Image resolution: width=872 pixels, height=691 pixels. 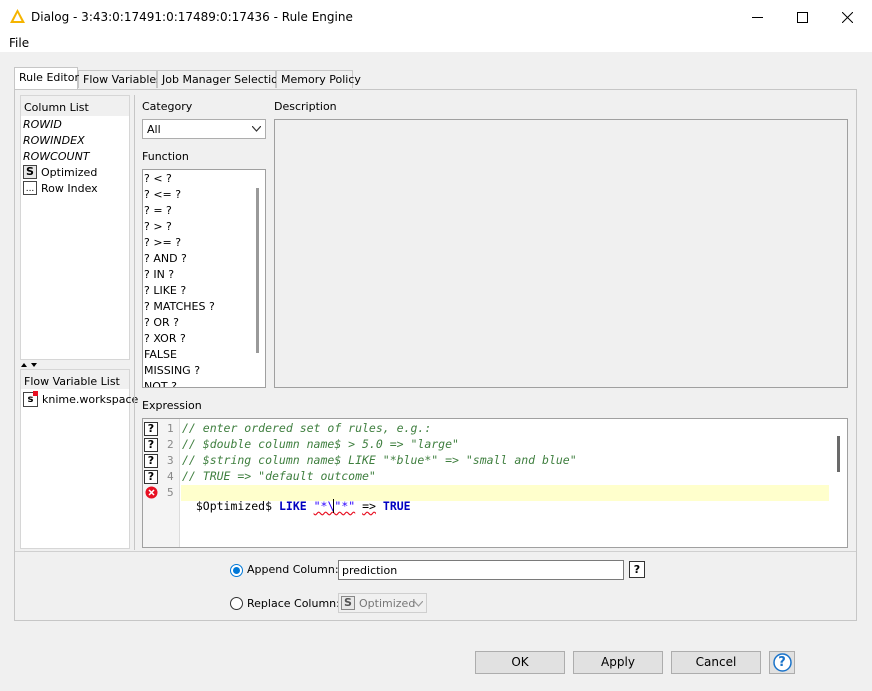 What do you see at coordinates (69, 172) in the screenshot?
I see `column-list-item-optimized: Optimized` at bounding box center [69, 172].